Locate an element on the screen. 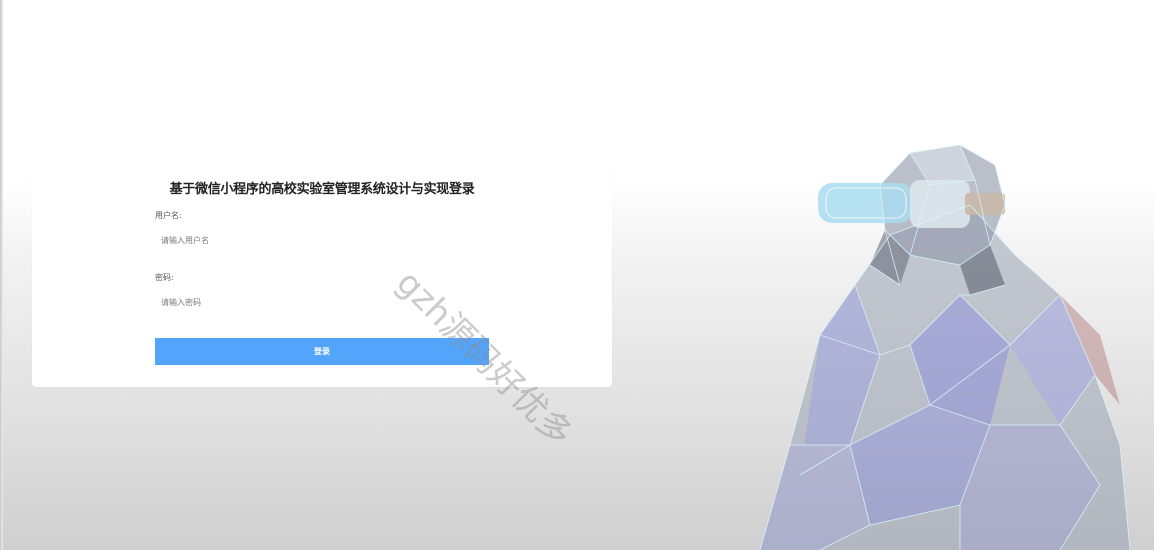 The image size is (1154, 550). login-button: 登录 is located at coordinates (322, 351).